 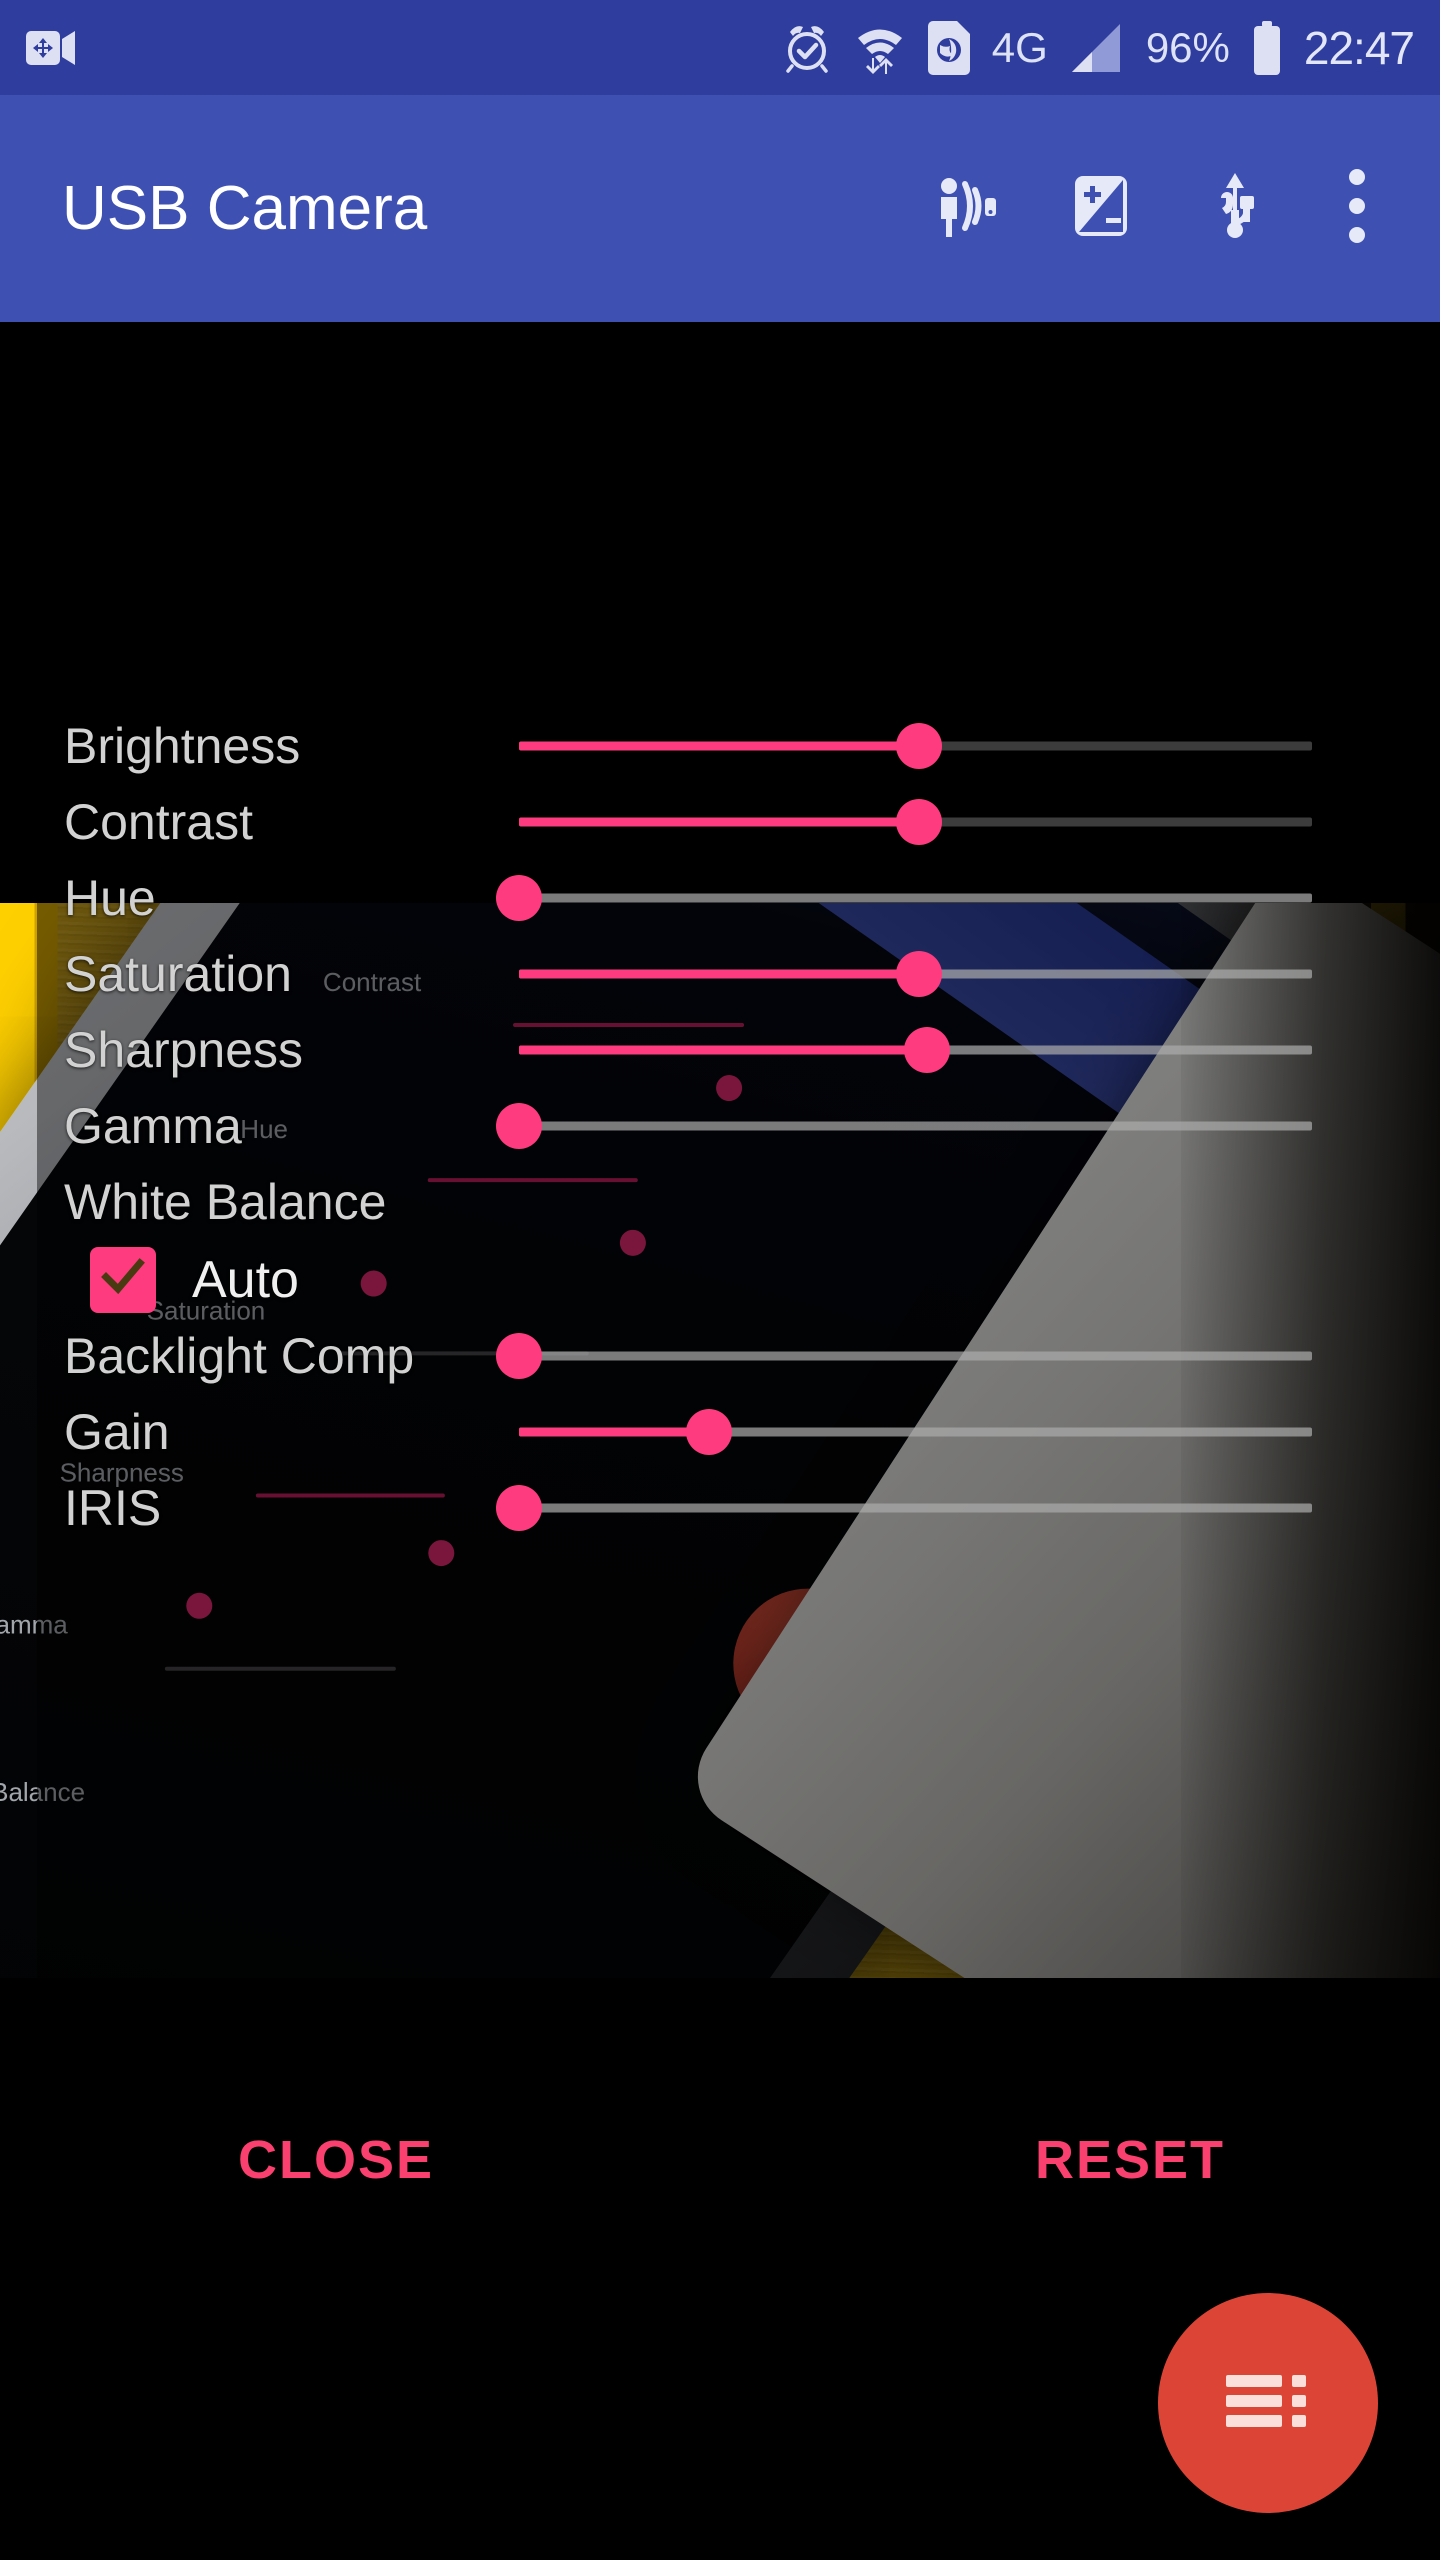 What do you see at coordinates (1097, 48) in the screenshot?
I see `mobile-signal-icon` at bounding box center [1097, 48].